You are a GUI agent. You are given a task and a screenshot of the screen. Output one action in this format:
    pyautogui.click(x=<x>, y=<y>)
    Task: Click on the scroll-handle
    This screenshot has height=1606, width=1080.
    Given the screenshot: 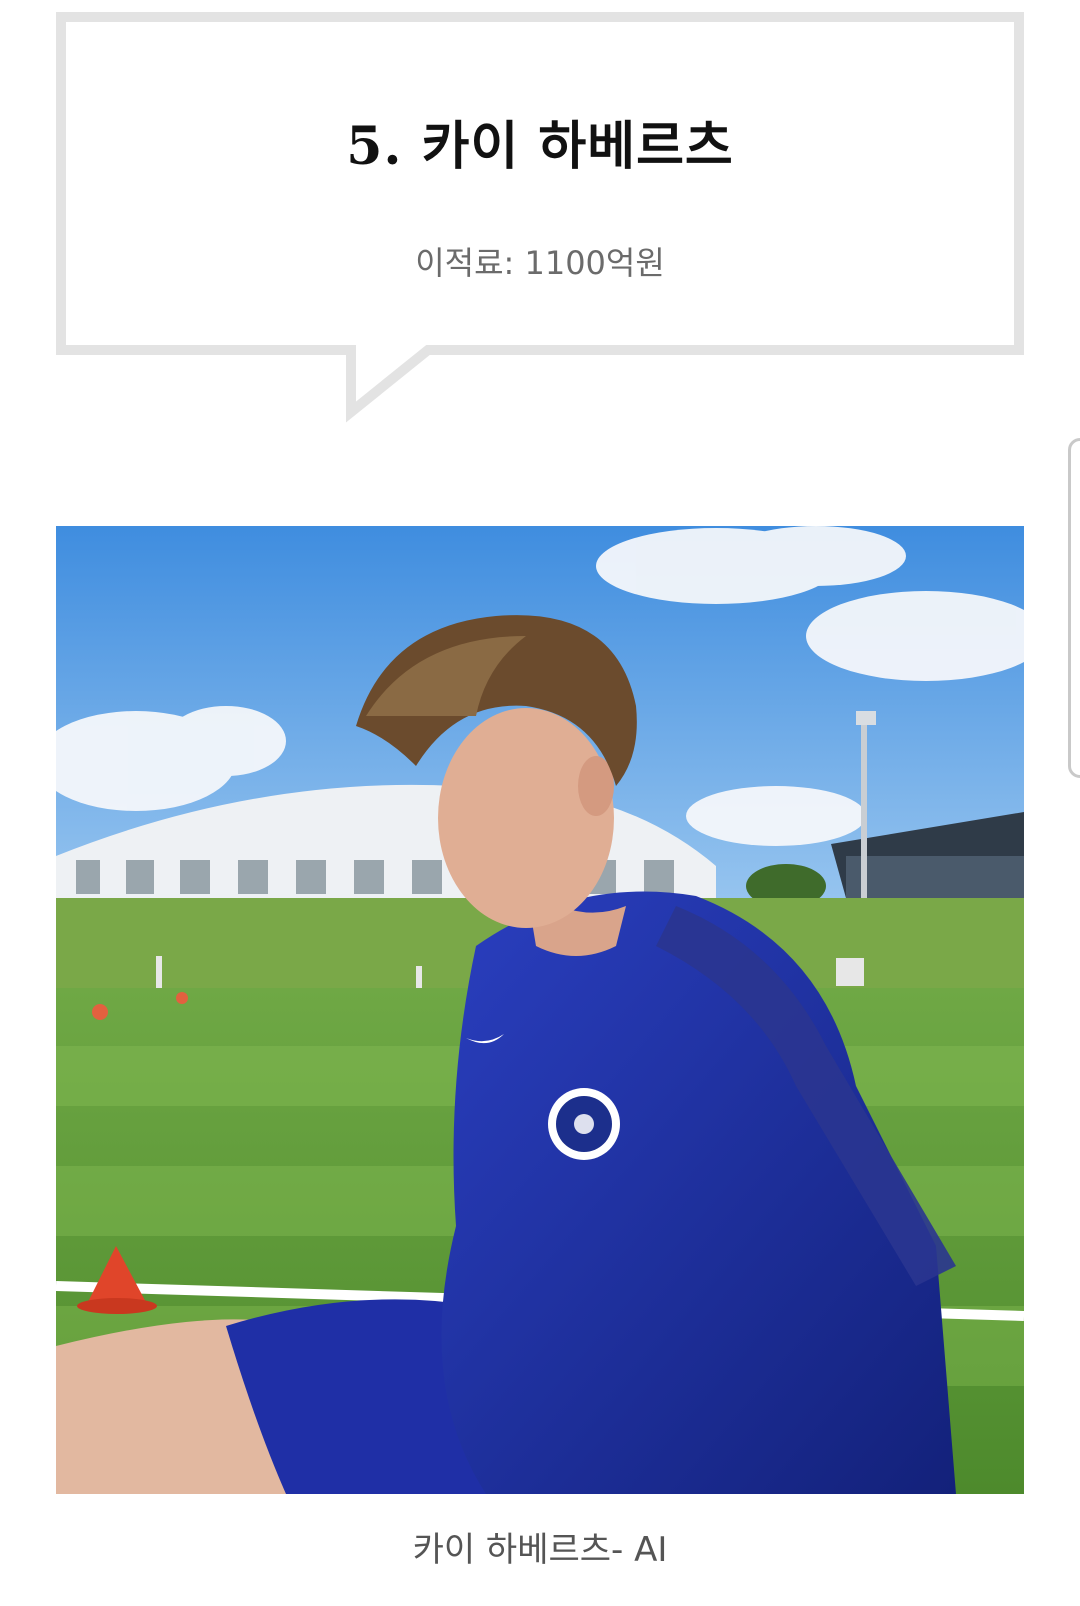 What is the action you would take?
    pyautogui.click(x=1074, y=608)
    